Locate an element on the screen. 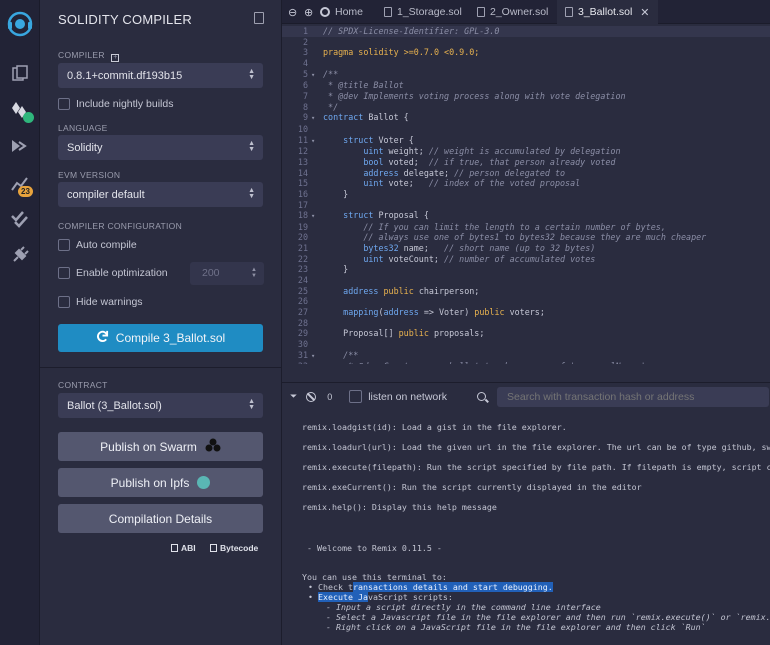  zoom-out-icon: ⊖ is located at coordinates (292, 12).